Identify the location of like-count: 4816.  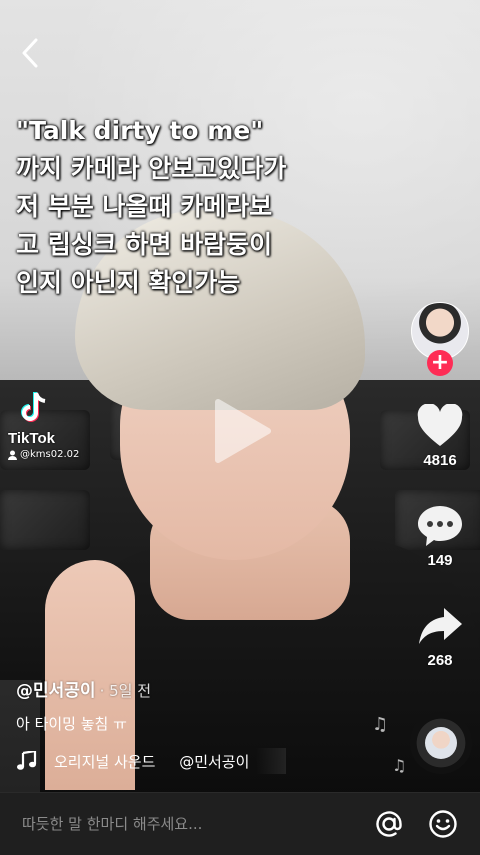
(440, 460).